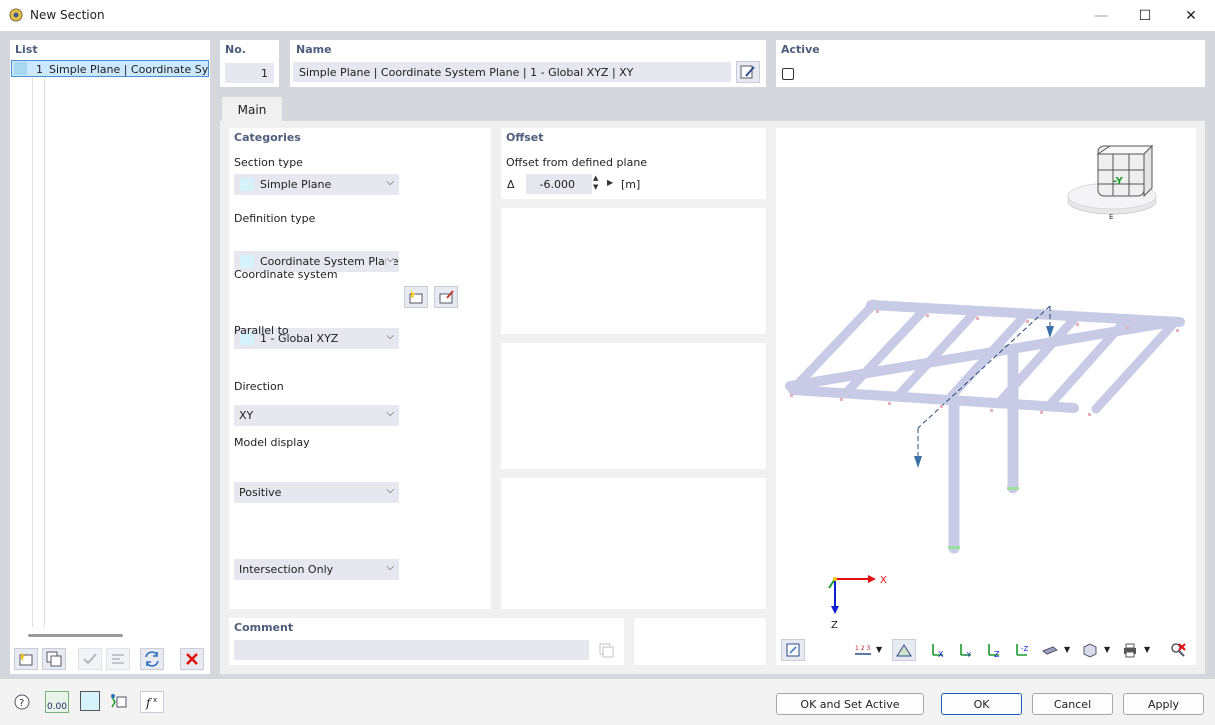 Image resolution: width=1215 pixels, height=725 pixels. What do you see at coordinates (1090, 650) in the screenshot?
I see `render-mode-button` at bounding box center [1090, 650].